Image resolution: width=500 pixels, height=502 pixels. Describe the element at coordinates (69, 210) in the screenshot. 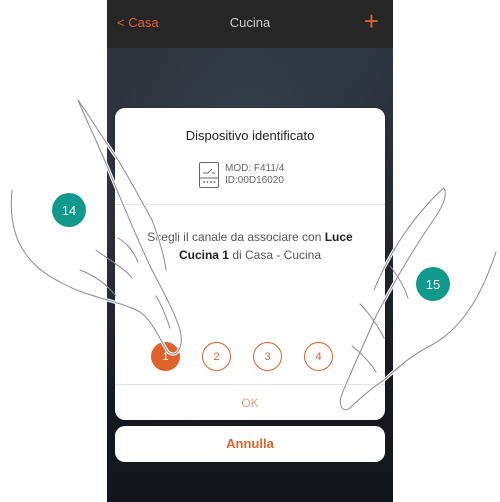

I see `step-badge-14: 14` at that location.